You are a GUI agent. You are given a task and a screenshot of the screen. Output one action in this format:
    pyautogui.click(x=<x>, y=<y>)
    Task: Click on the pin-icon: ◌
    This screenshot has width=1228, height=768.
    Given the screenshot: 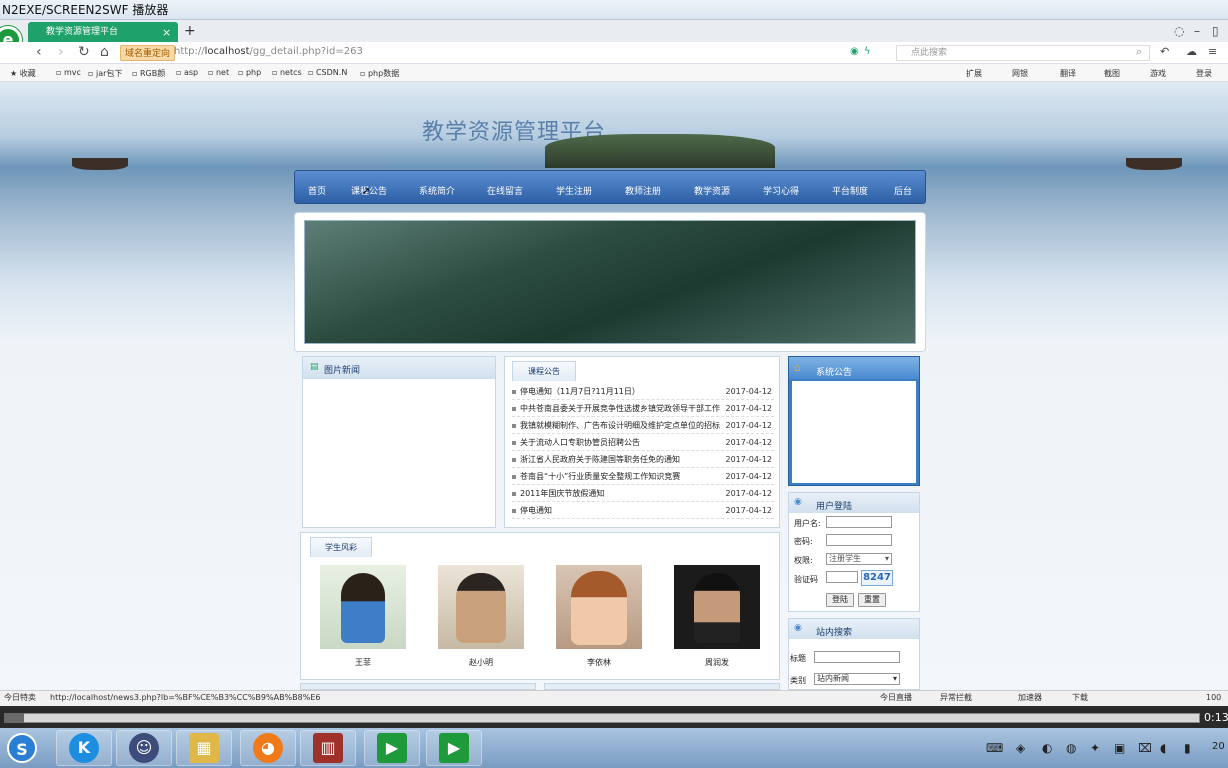 What is the action you would take?
    pyautogui.click(x=1179, y=31)
    